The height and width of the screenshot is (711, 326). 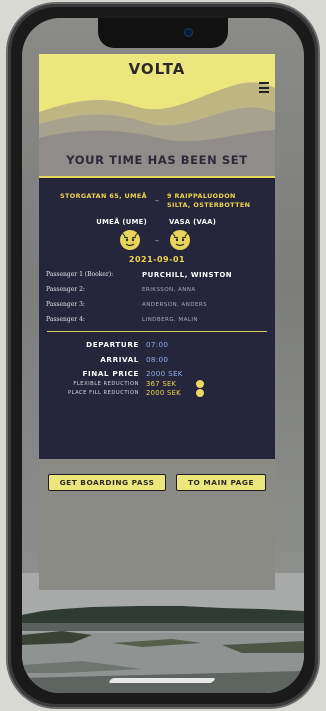 I want to click on flexible-reduction-row: FLEXIBLE REDUCTION 367 SEK, so click(x=157, y=383).